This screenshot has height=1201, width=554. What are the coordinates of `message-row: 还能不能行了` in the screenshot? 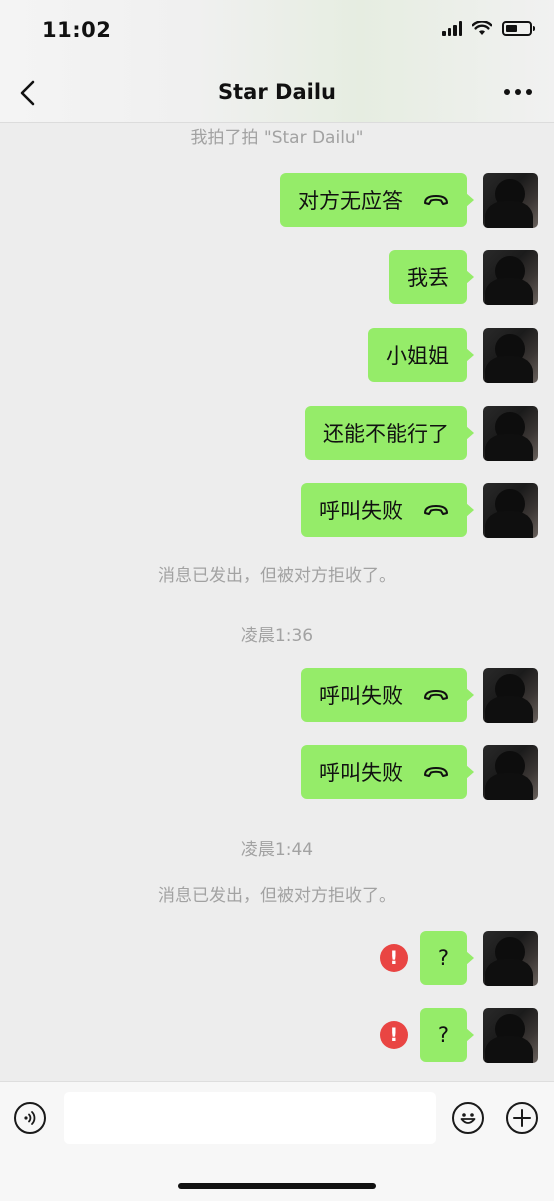 It's located at (421, 433).